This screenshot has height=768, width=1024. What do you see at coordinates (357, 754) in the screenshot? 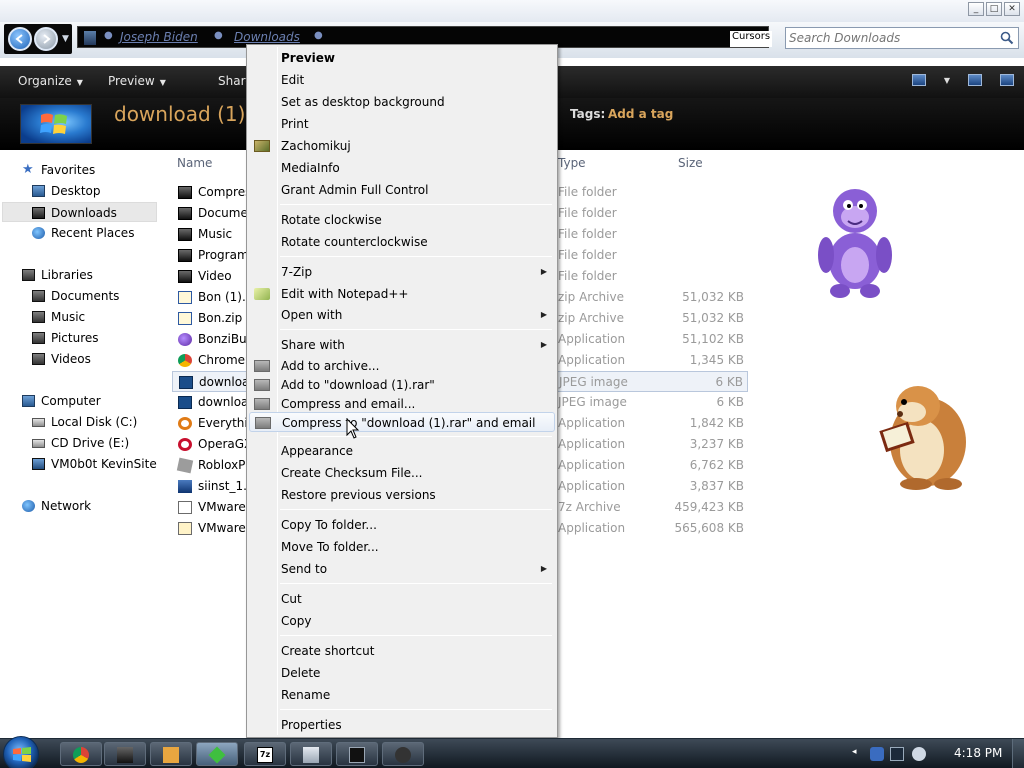
I see `taskbar-monitor-button` at bounding box center [357, 754].